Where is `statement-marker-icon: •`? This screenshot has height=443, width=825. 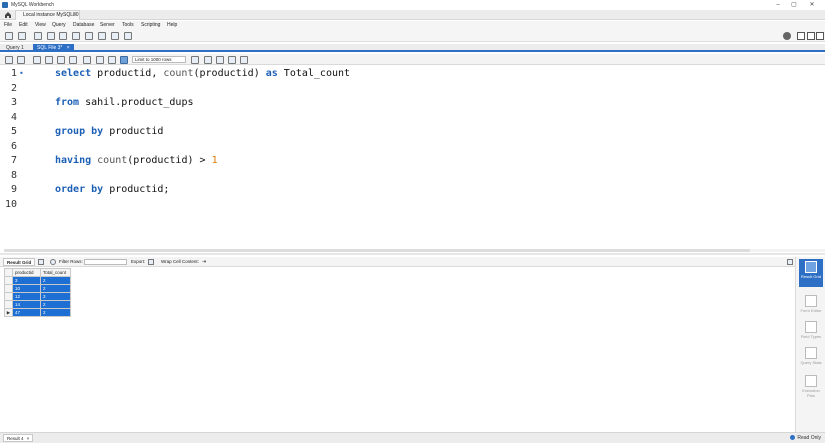 statement-marker-icon: • is located at coordinates (21, 73).